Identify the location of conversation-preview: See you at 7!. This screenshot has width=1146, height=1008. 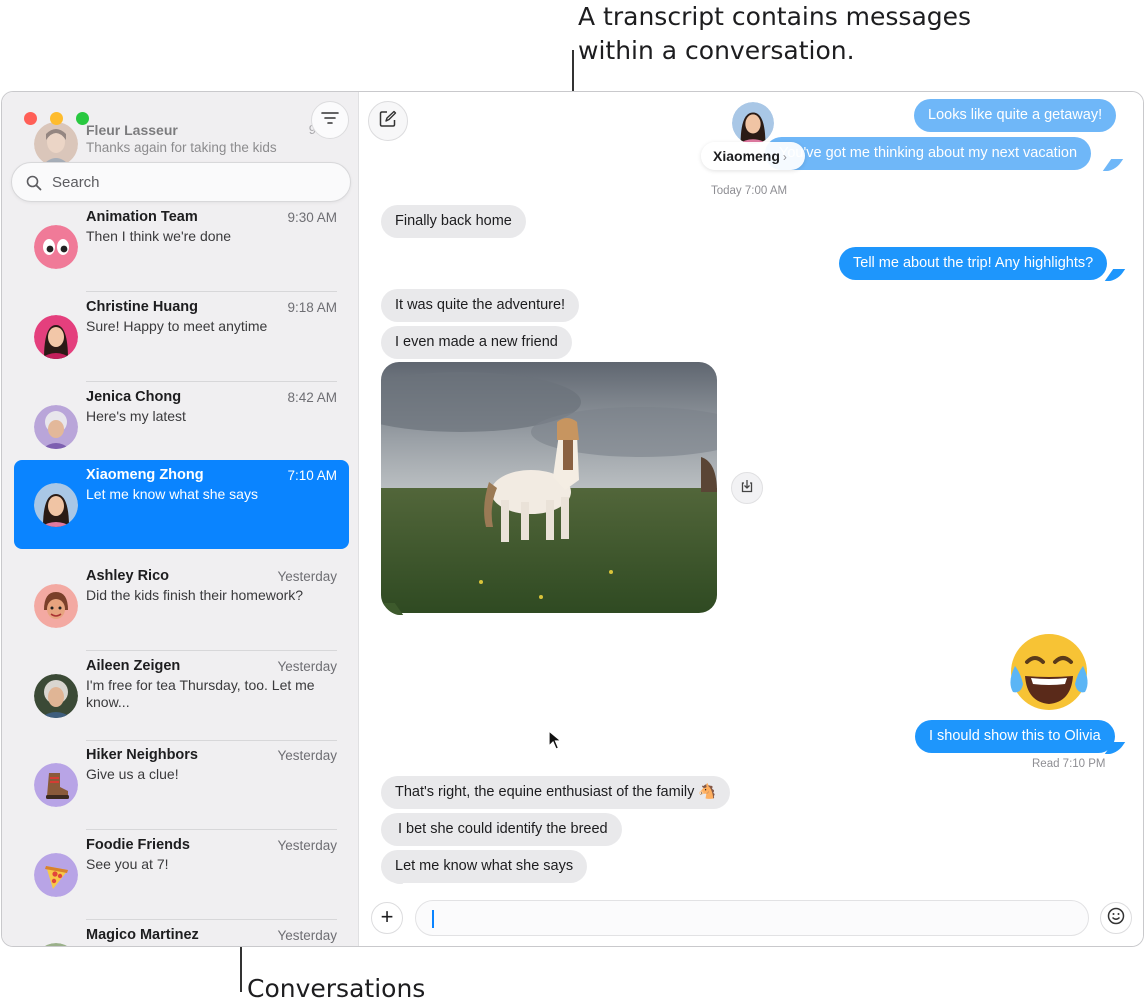
(127, 864).